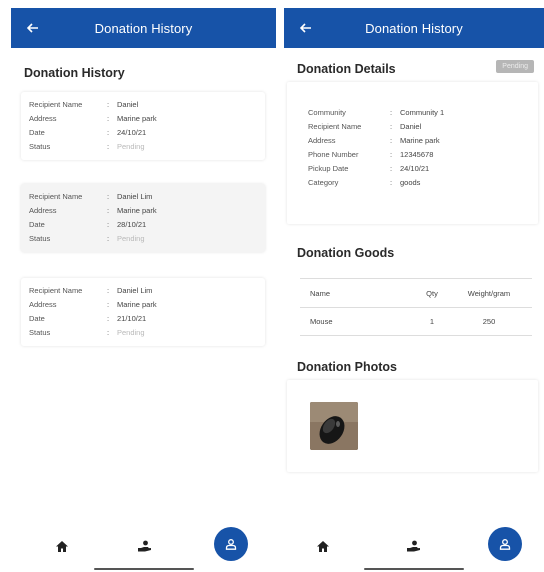  Describe the element at coordinates (132, 224) in the screenshot. I see `date-value: 28/10/21` at that location.